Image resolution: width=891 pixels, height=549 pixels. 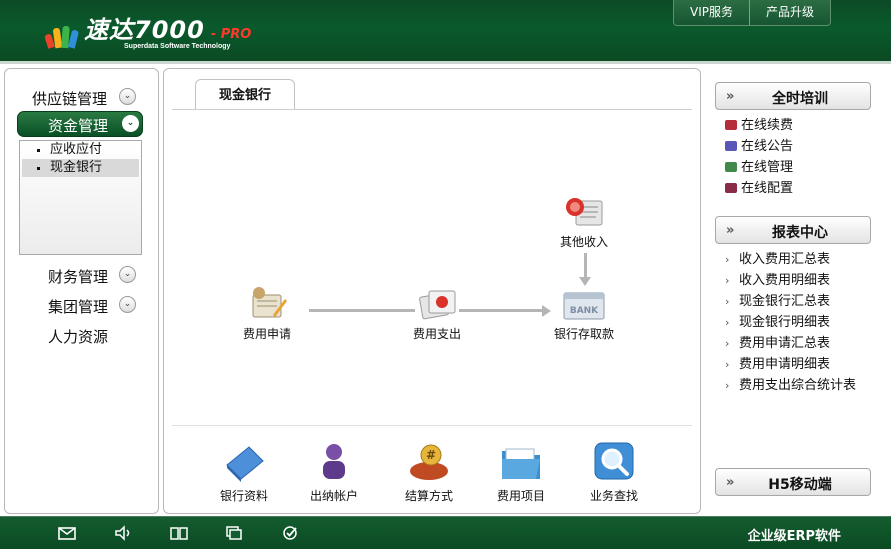 I want to click on folder-icon, so click(x=521, y=462).